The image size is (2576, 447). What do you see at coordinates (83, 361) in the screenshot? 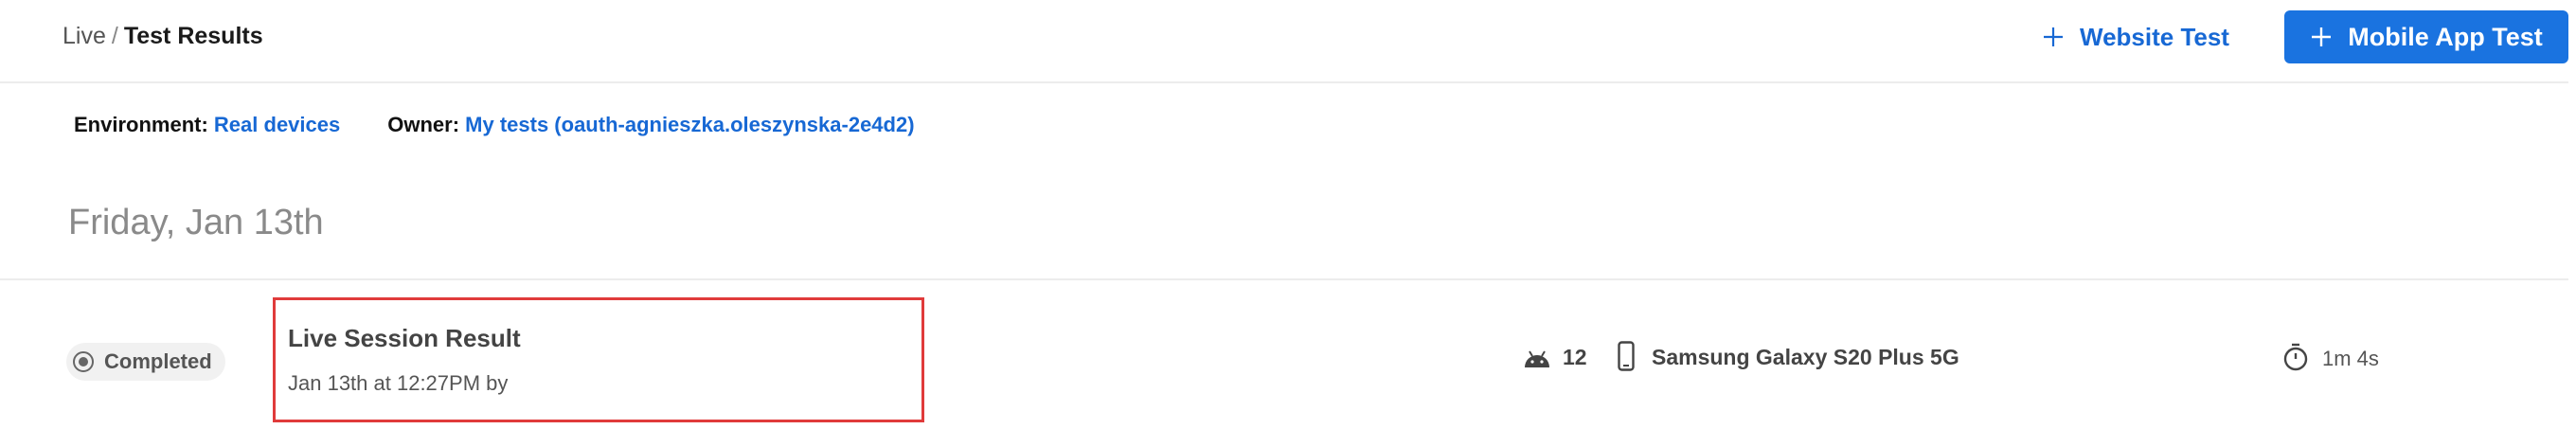
I see `completed-status-icon` at bounding box center [83, 361].